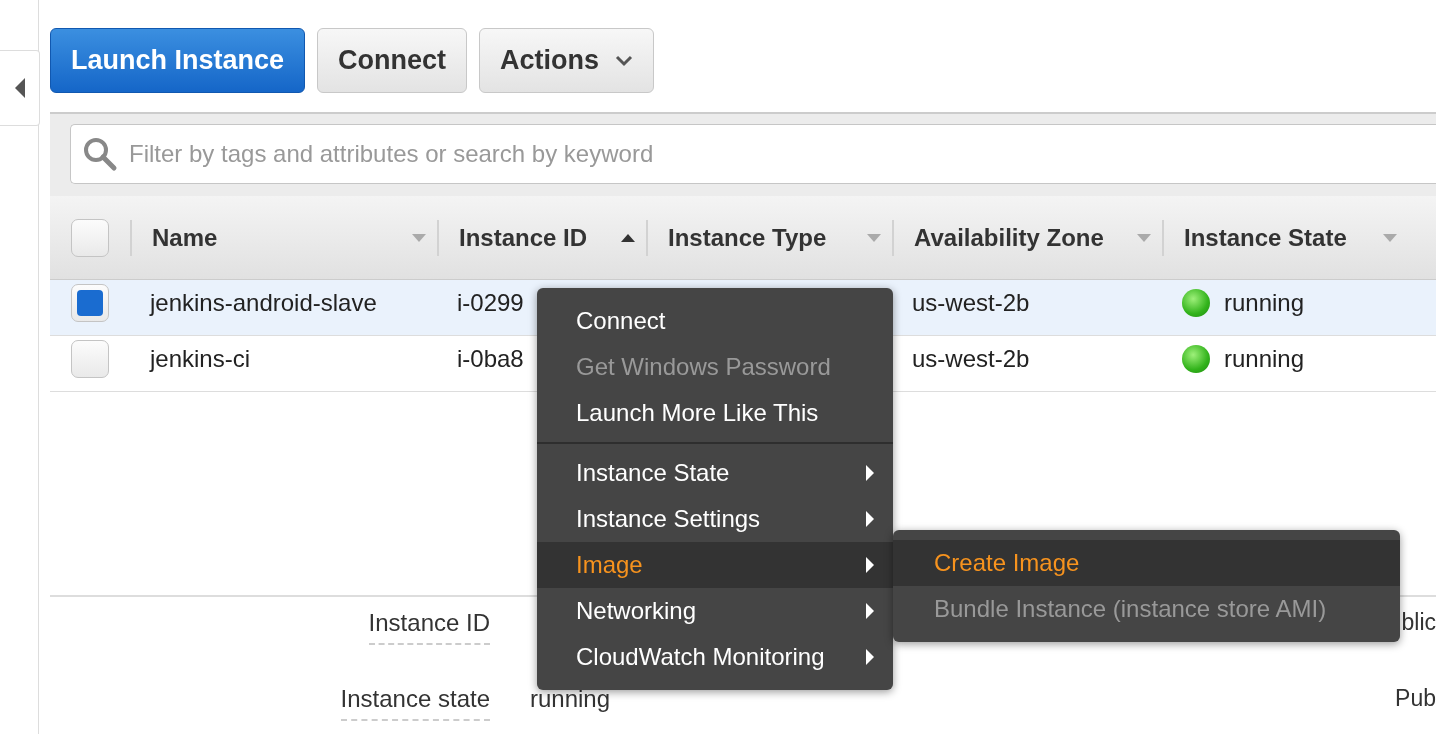 Image resolution: width=1436 pixels, height=734 pixels. I want to click on detail-value: running, so click(571, 699).